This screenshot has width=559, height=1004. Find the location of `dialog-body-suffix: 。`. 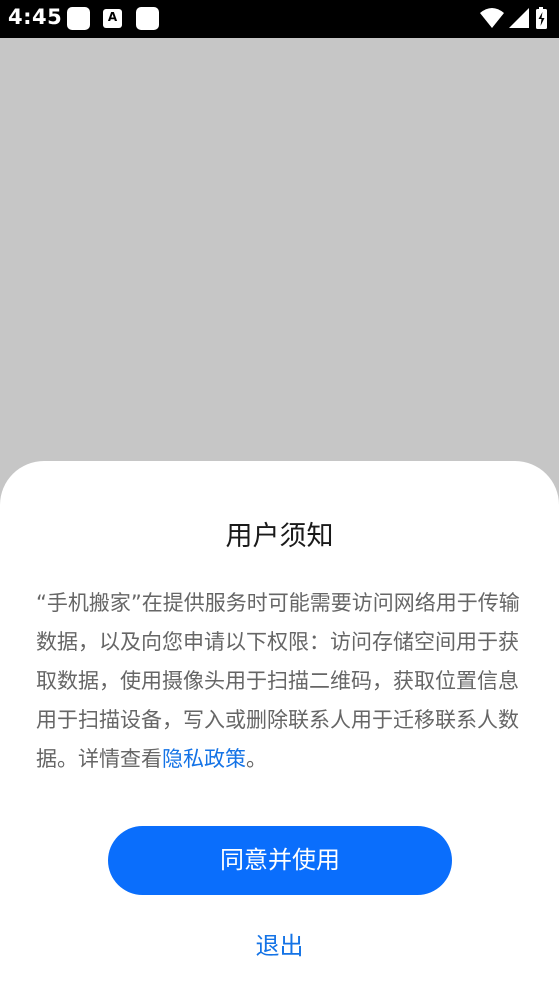

dialog-body-suffix: 。 is located at coordinates (256, 759).